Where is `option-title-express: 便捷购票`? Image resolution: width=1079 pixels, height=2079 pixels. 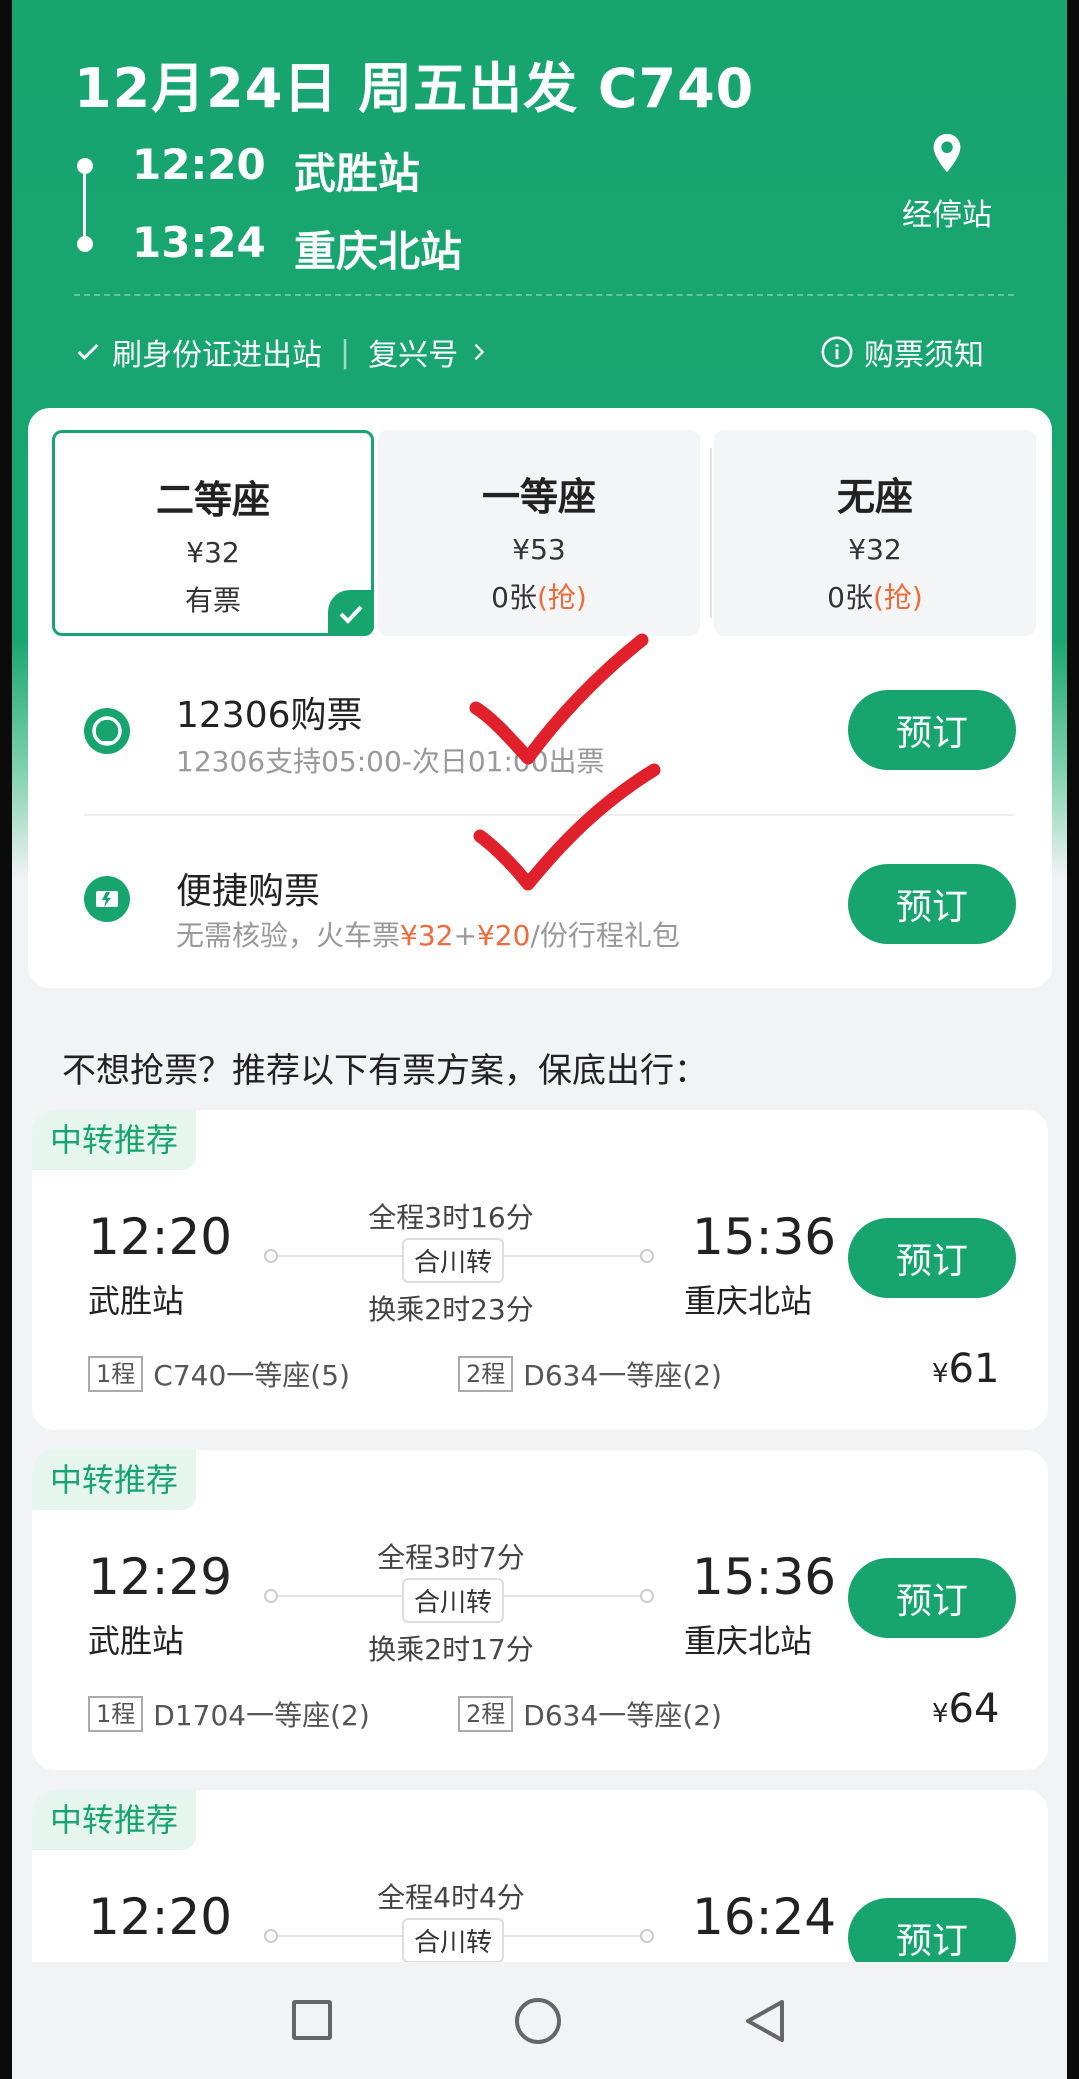
option-title-express: 便捷购票 is located at coordinates (248, 891).